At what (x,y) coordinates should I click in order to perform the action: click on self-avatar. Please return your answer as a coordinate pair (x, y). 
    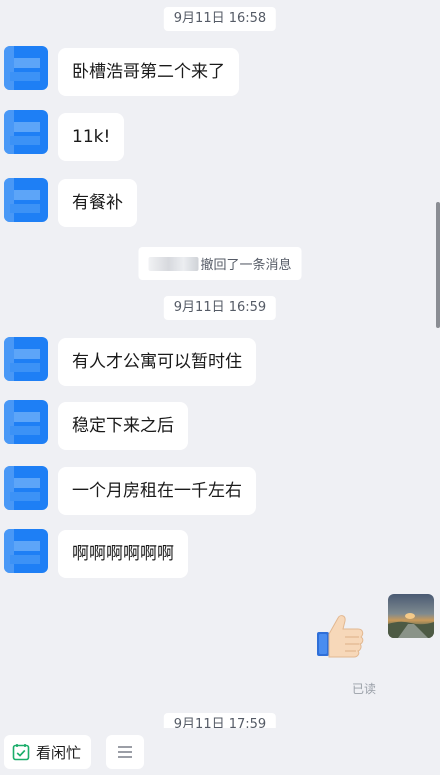
    Looking at the image, I should click on (411, 616).